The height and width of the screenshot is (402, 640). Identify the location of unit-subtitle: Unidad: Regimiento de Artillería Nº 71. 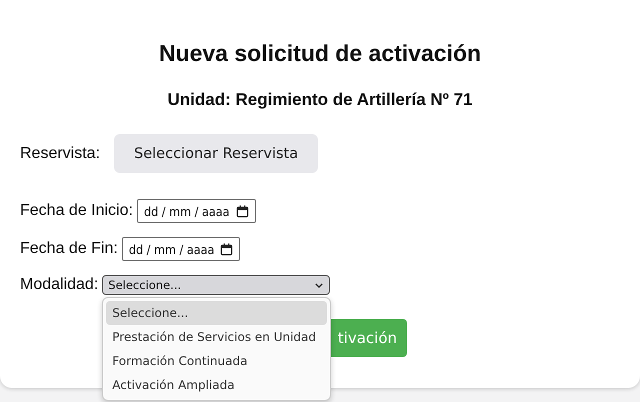
(320, 100).